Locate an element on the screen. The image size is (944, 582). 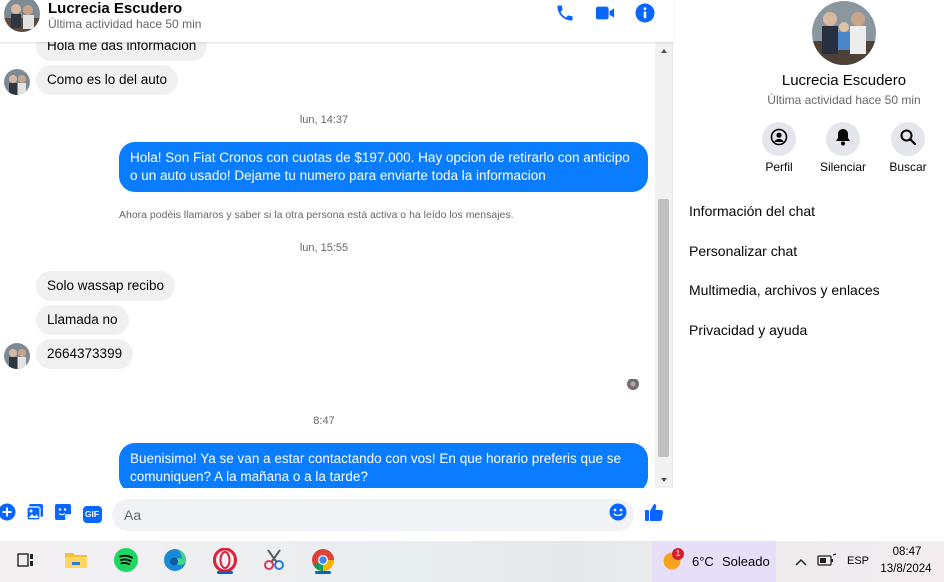
bell-icon is located at coordinates (843, 139).